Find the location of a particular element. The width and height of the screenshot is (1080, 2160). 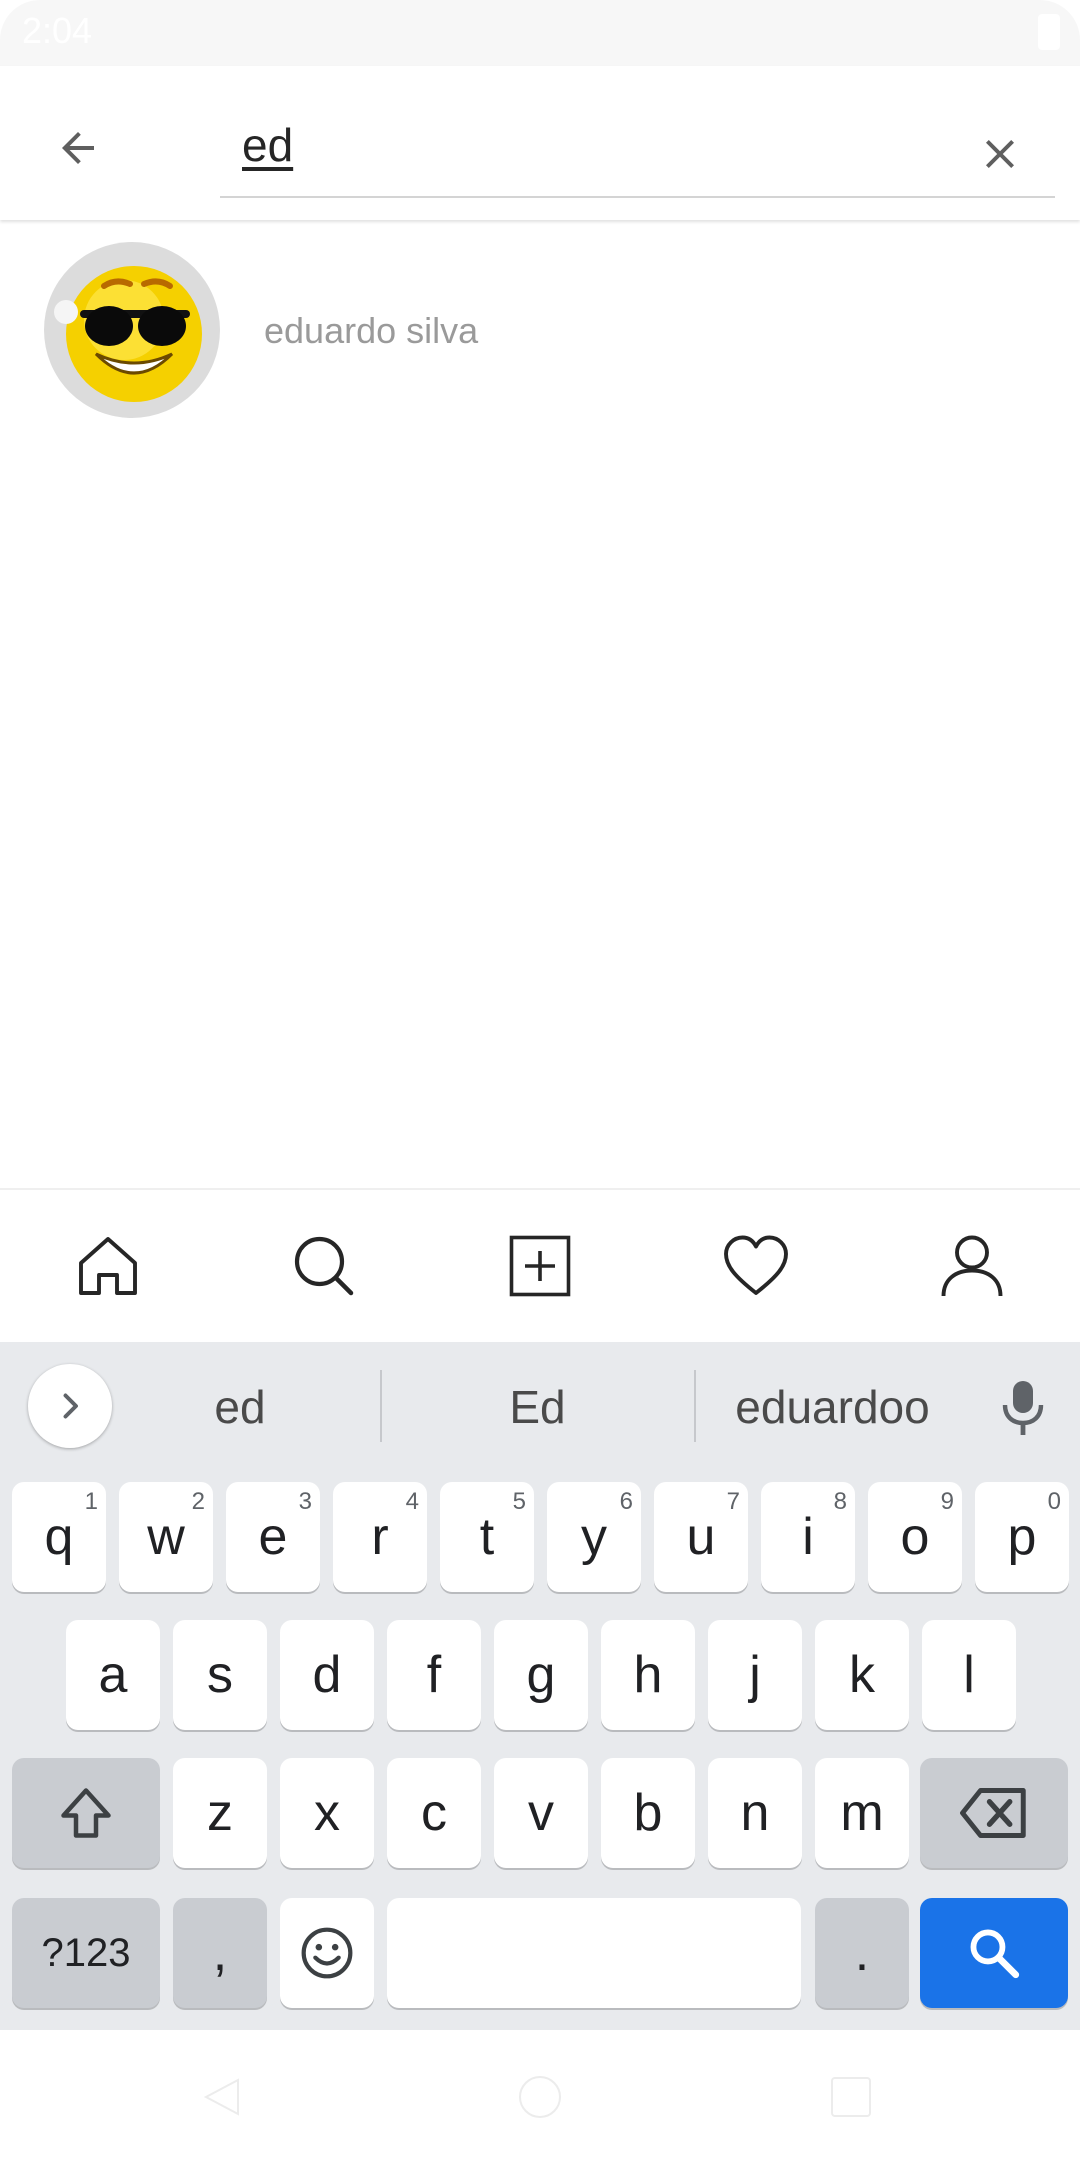

key-label: y is located at coordinates (594, 1537).